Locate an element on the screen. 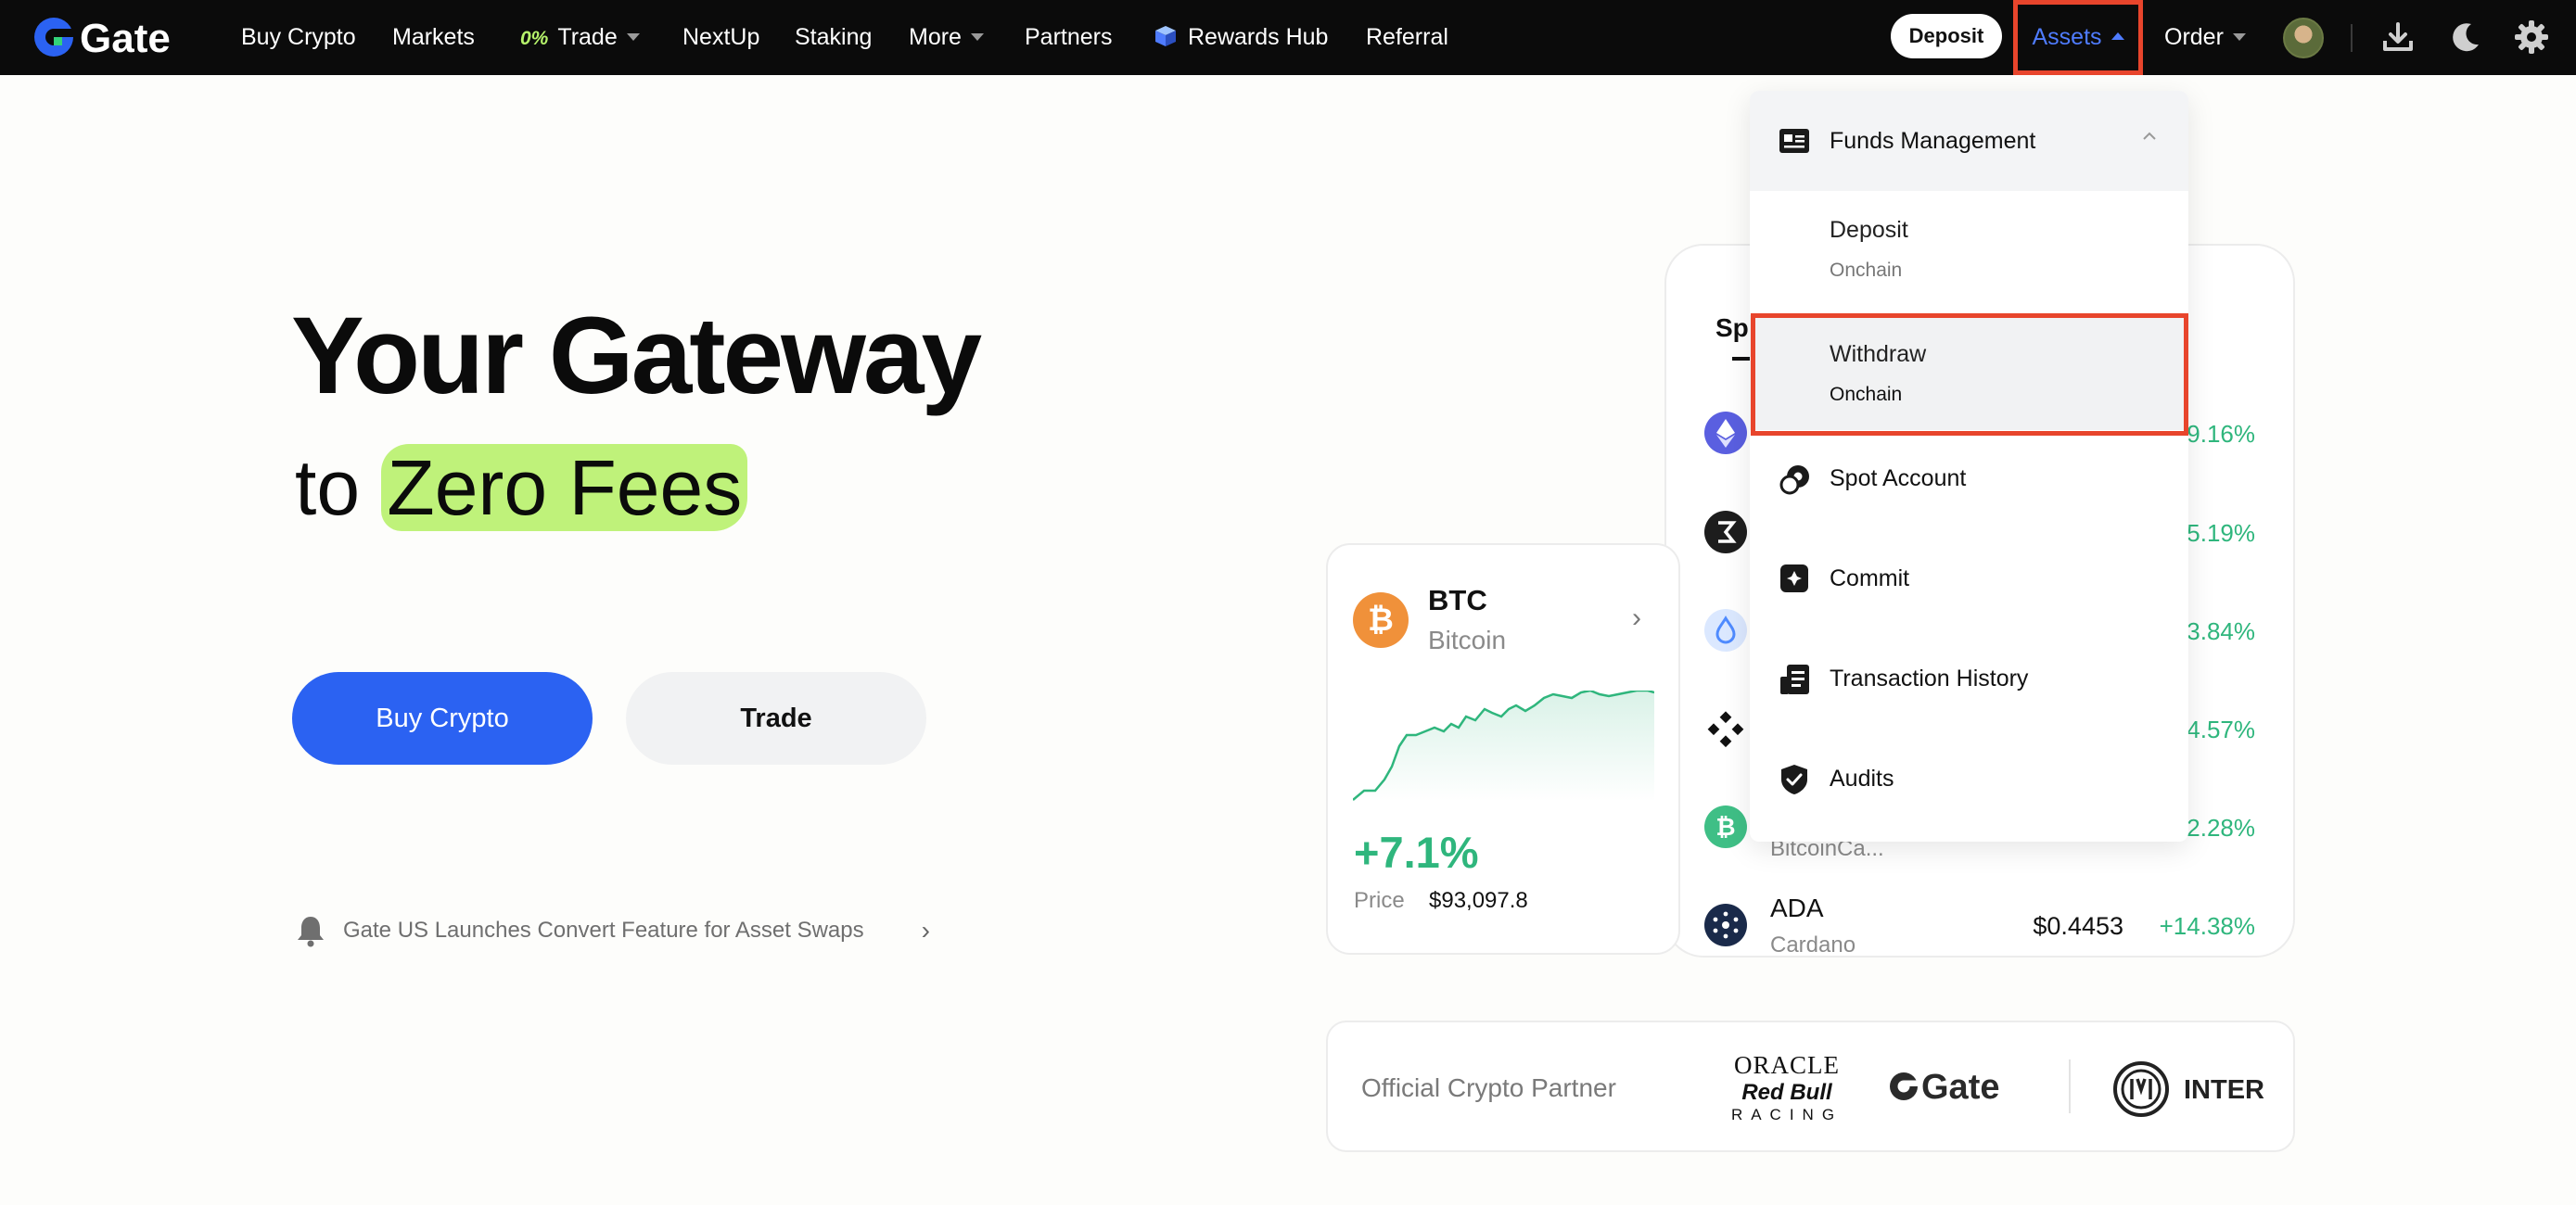 The width and height of the screenshot is (2576, 1205). nav-more-label: More is located at coordinates (936, 37).